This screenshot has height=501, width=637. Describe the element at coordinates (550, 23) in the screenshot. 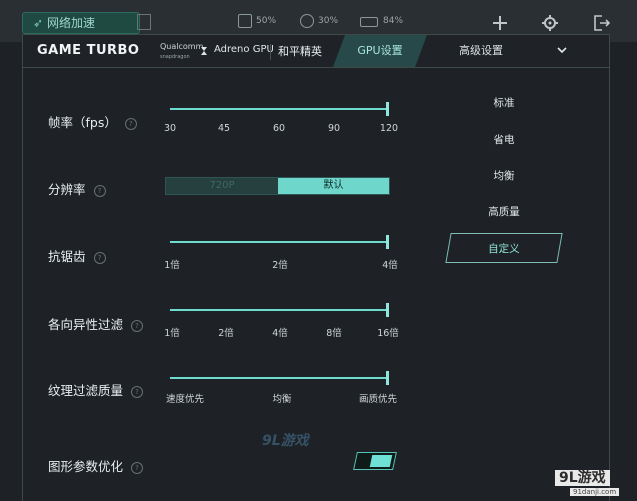

I see `gear-icon` at that location.